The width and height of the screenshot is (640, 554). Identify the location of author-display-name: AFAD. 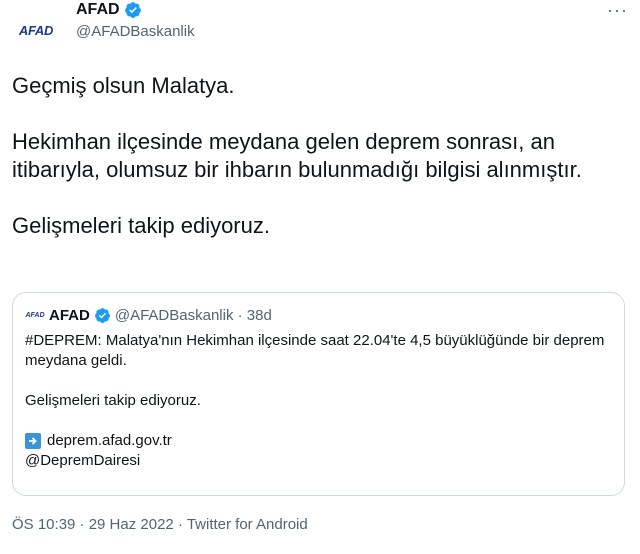
(98, 10).